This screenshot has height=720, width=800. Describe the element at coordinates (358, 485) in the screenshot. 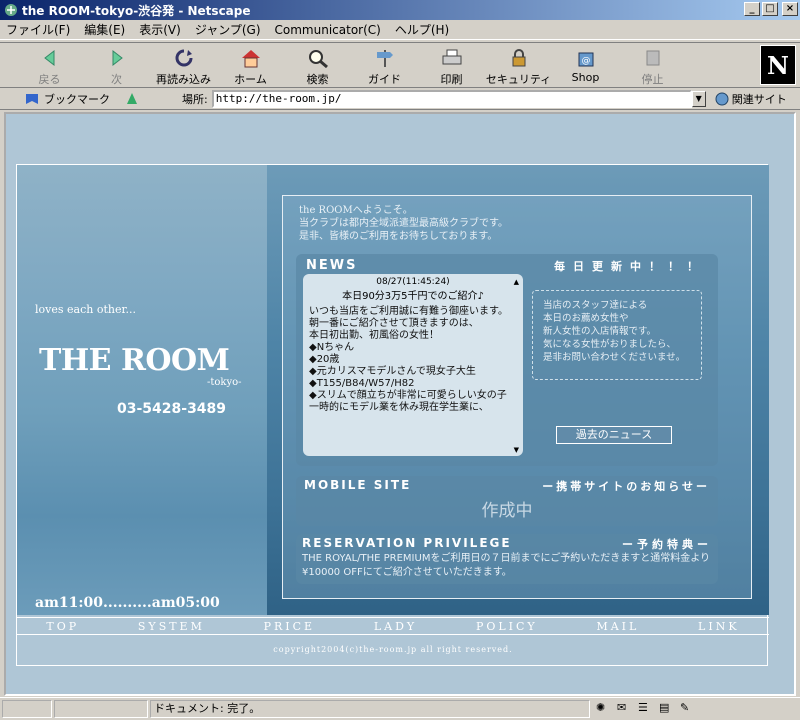

I see `mobile-title: MOBILE SITE` at that location.